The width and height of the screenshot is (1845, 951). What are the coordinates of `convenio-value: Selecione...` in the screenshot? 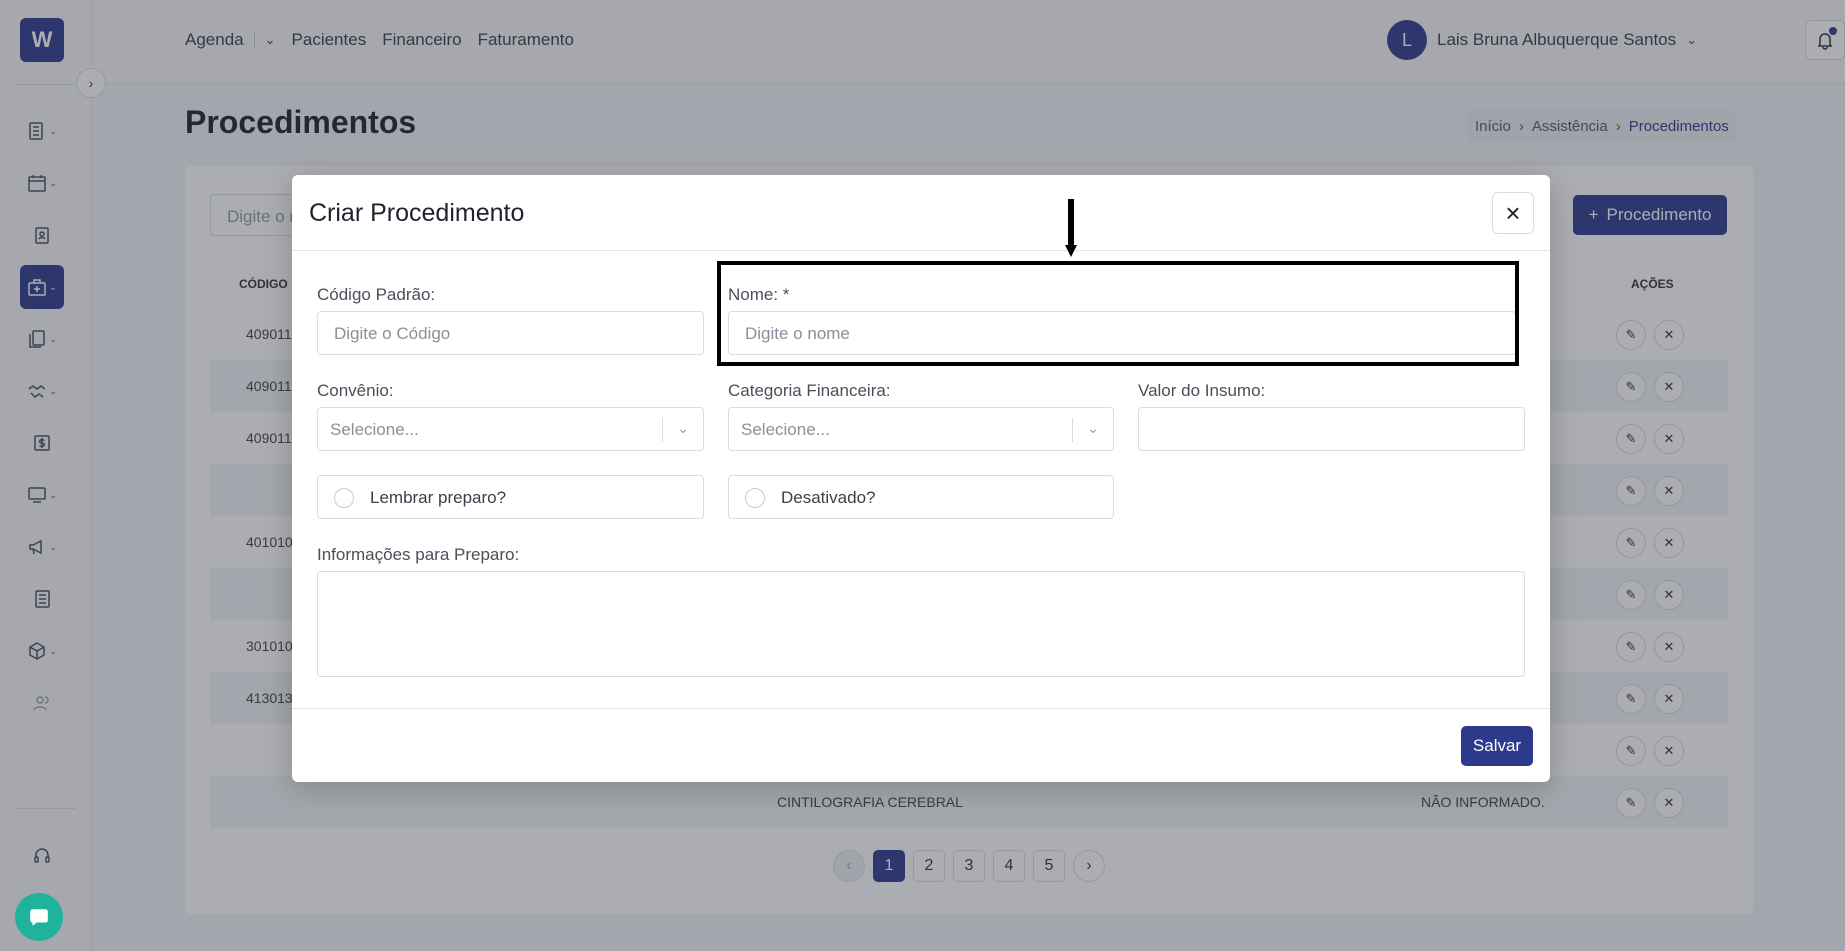 It's located at (374, 429).